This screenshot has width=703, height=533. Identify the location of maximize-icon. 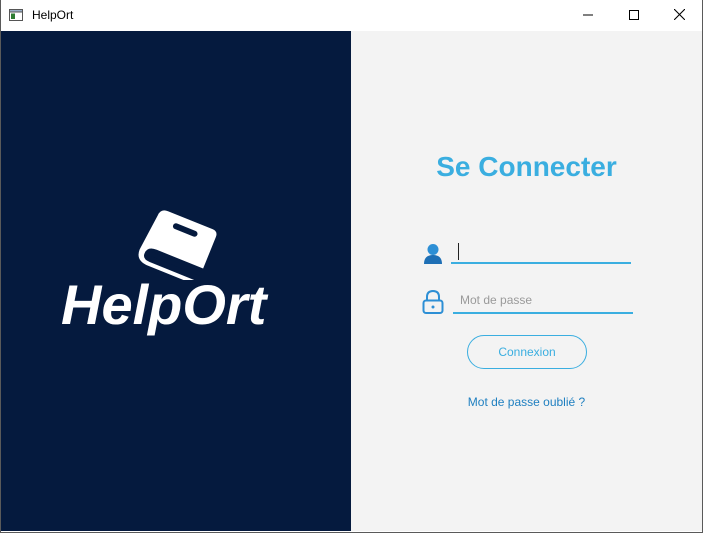
(634, 16).